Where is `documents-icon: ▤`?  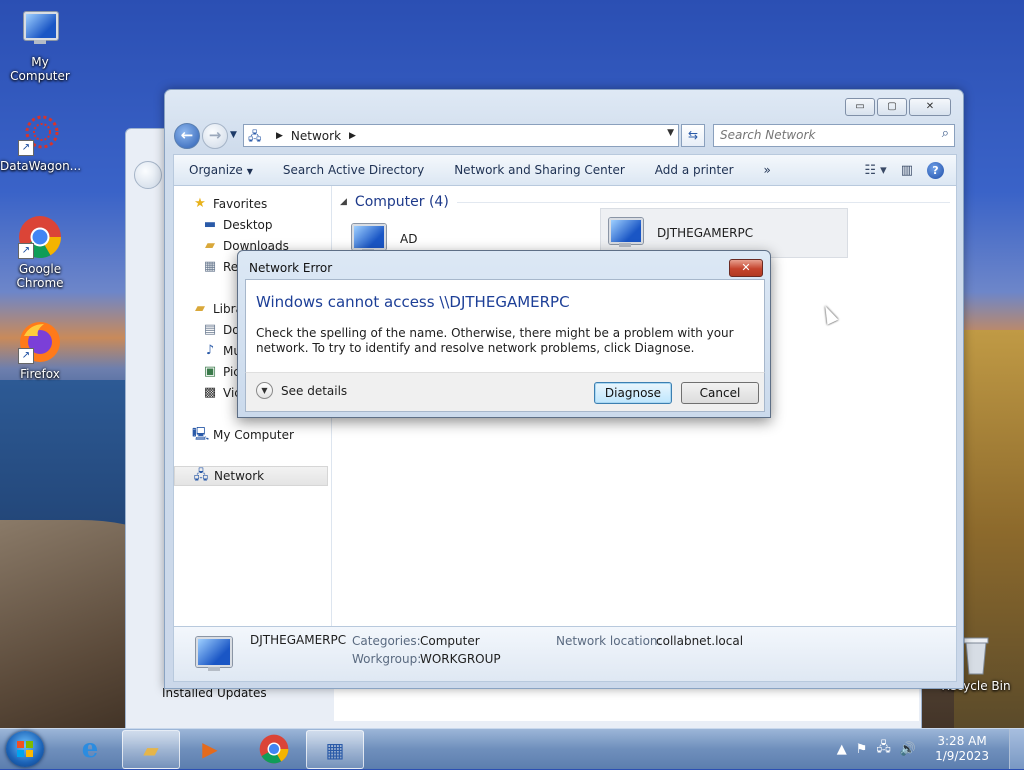
documents-icon: ▤ is located at coordinates (210, 329).